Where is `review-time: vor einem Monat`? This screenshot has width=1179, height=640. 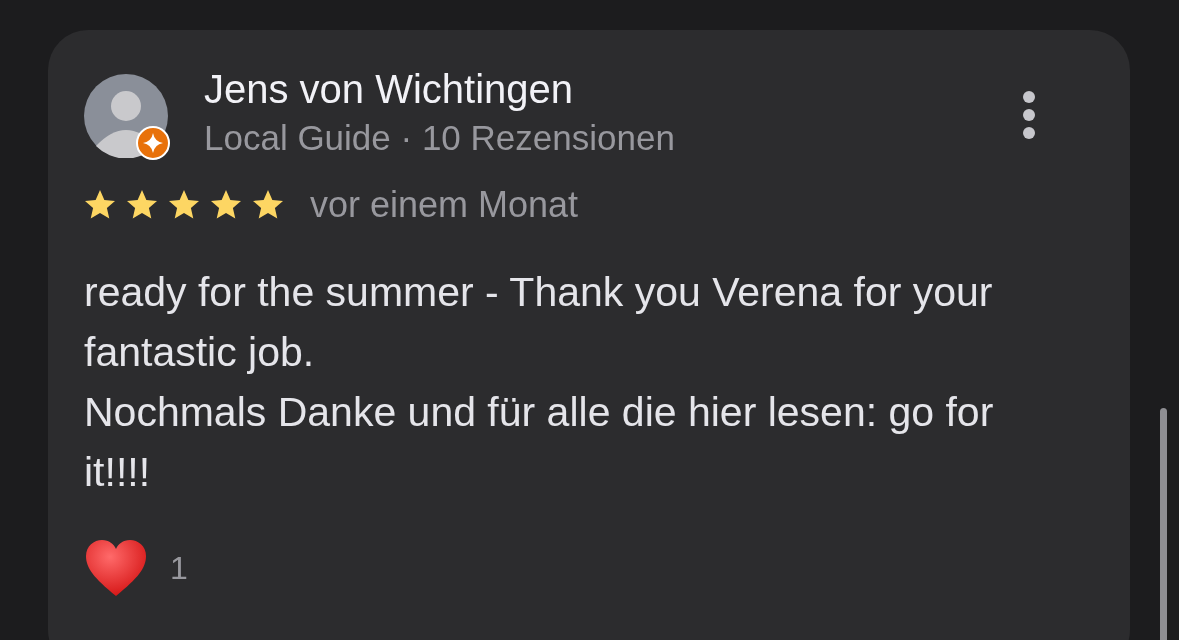
review-time: vor einem Monat is located at coordinates (444, 205).